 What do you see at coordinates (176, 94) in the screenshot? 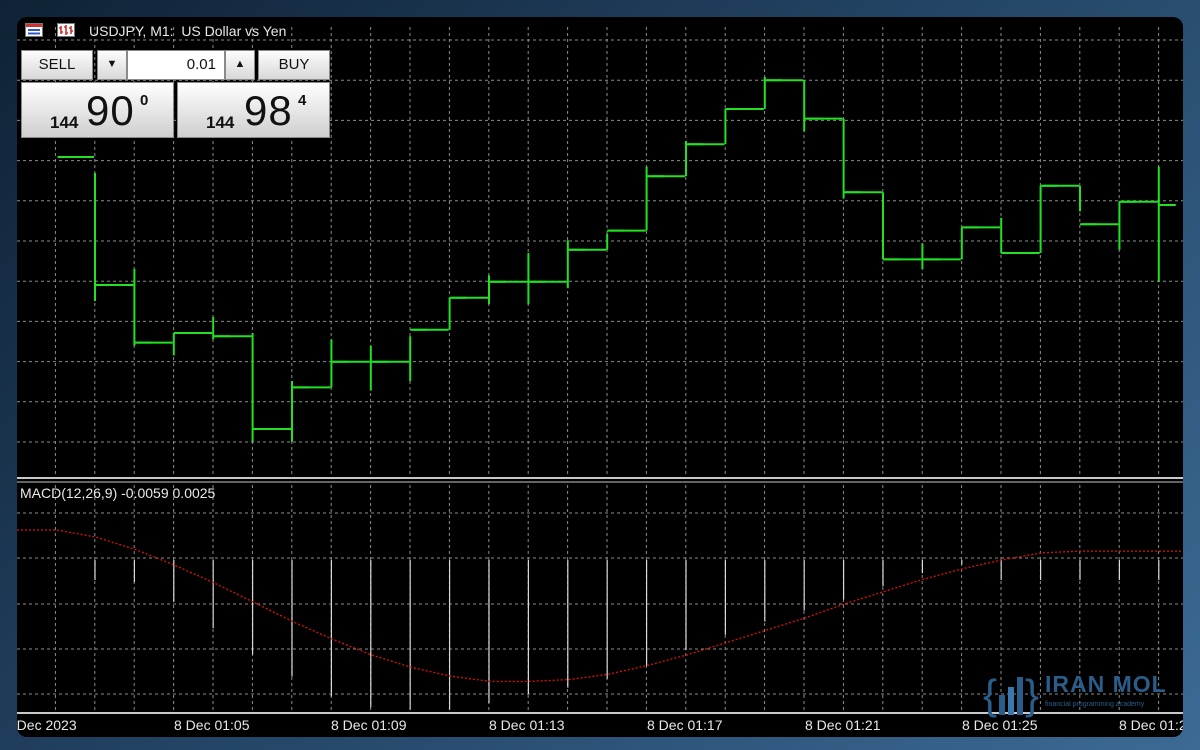
I see `one-click-trading-panel: SELL ▼ 0.01 ▲ BUY 144 90 0 144 98 4` at bounding box center [176, 94].